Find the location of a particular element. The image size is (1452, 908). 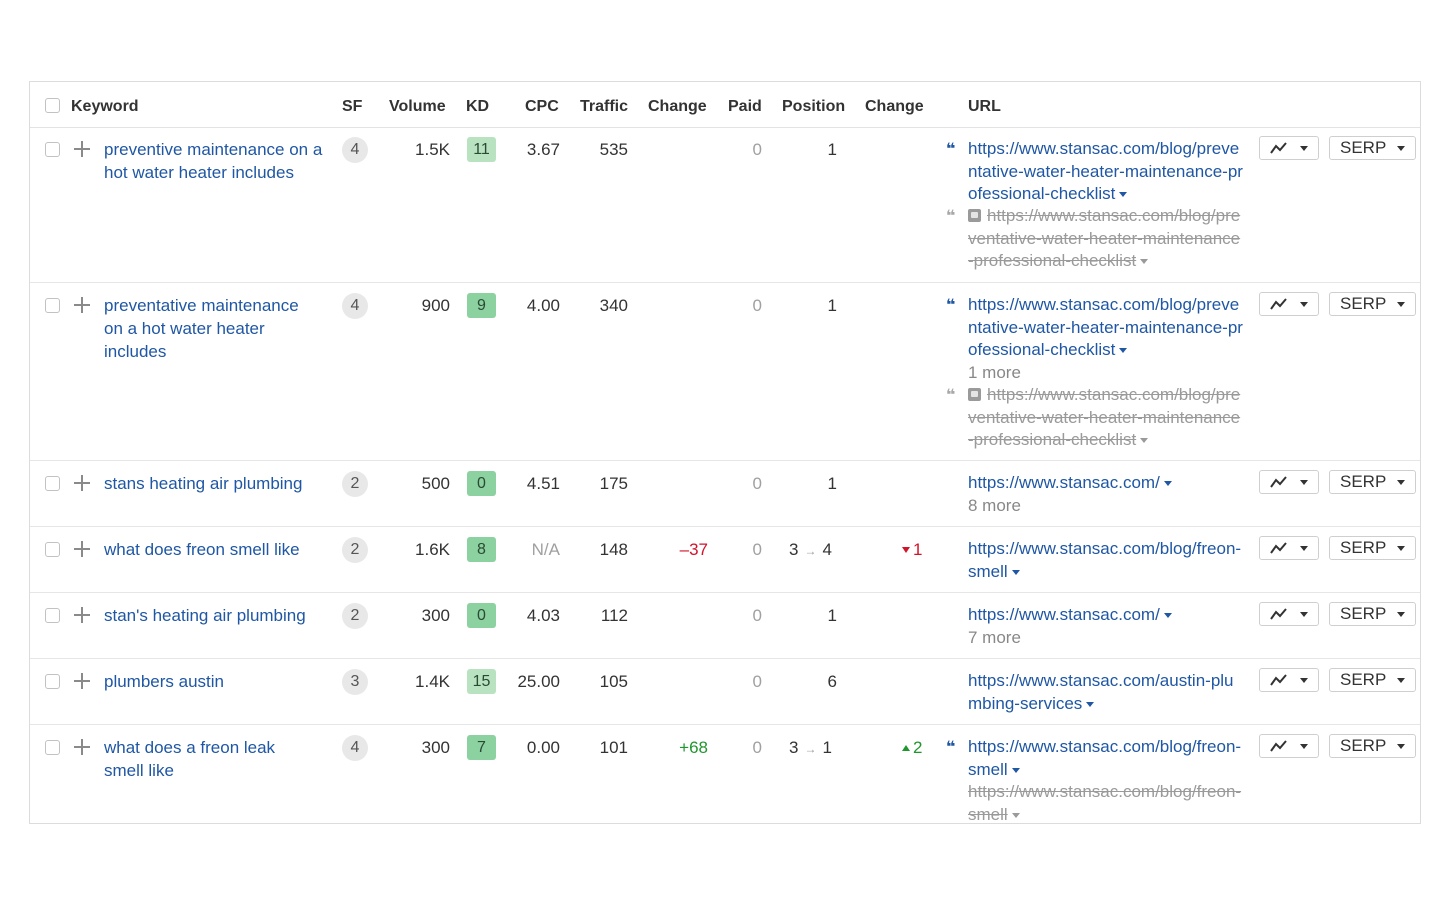

col-position-change: Change is located at coordinates (894, 107).